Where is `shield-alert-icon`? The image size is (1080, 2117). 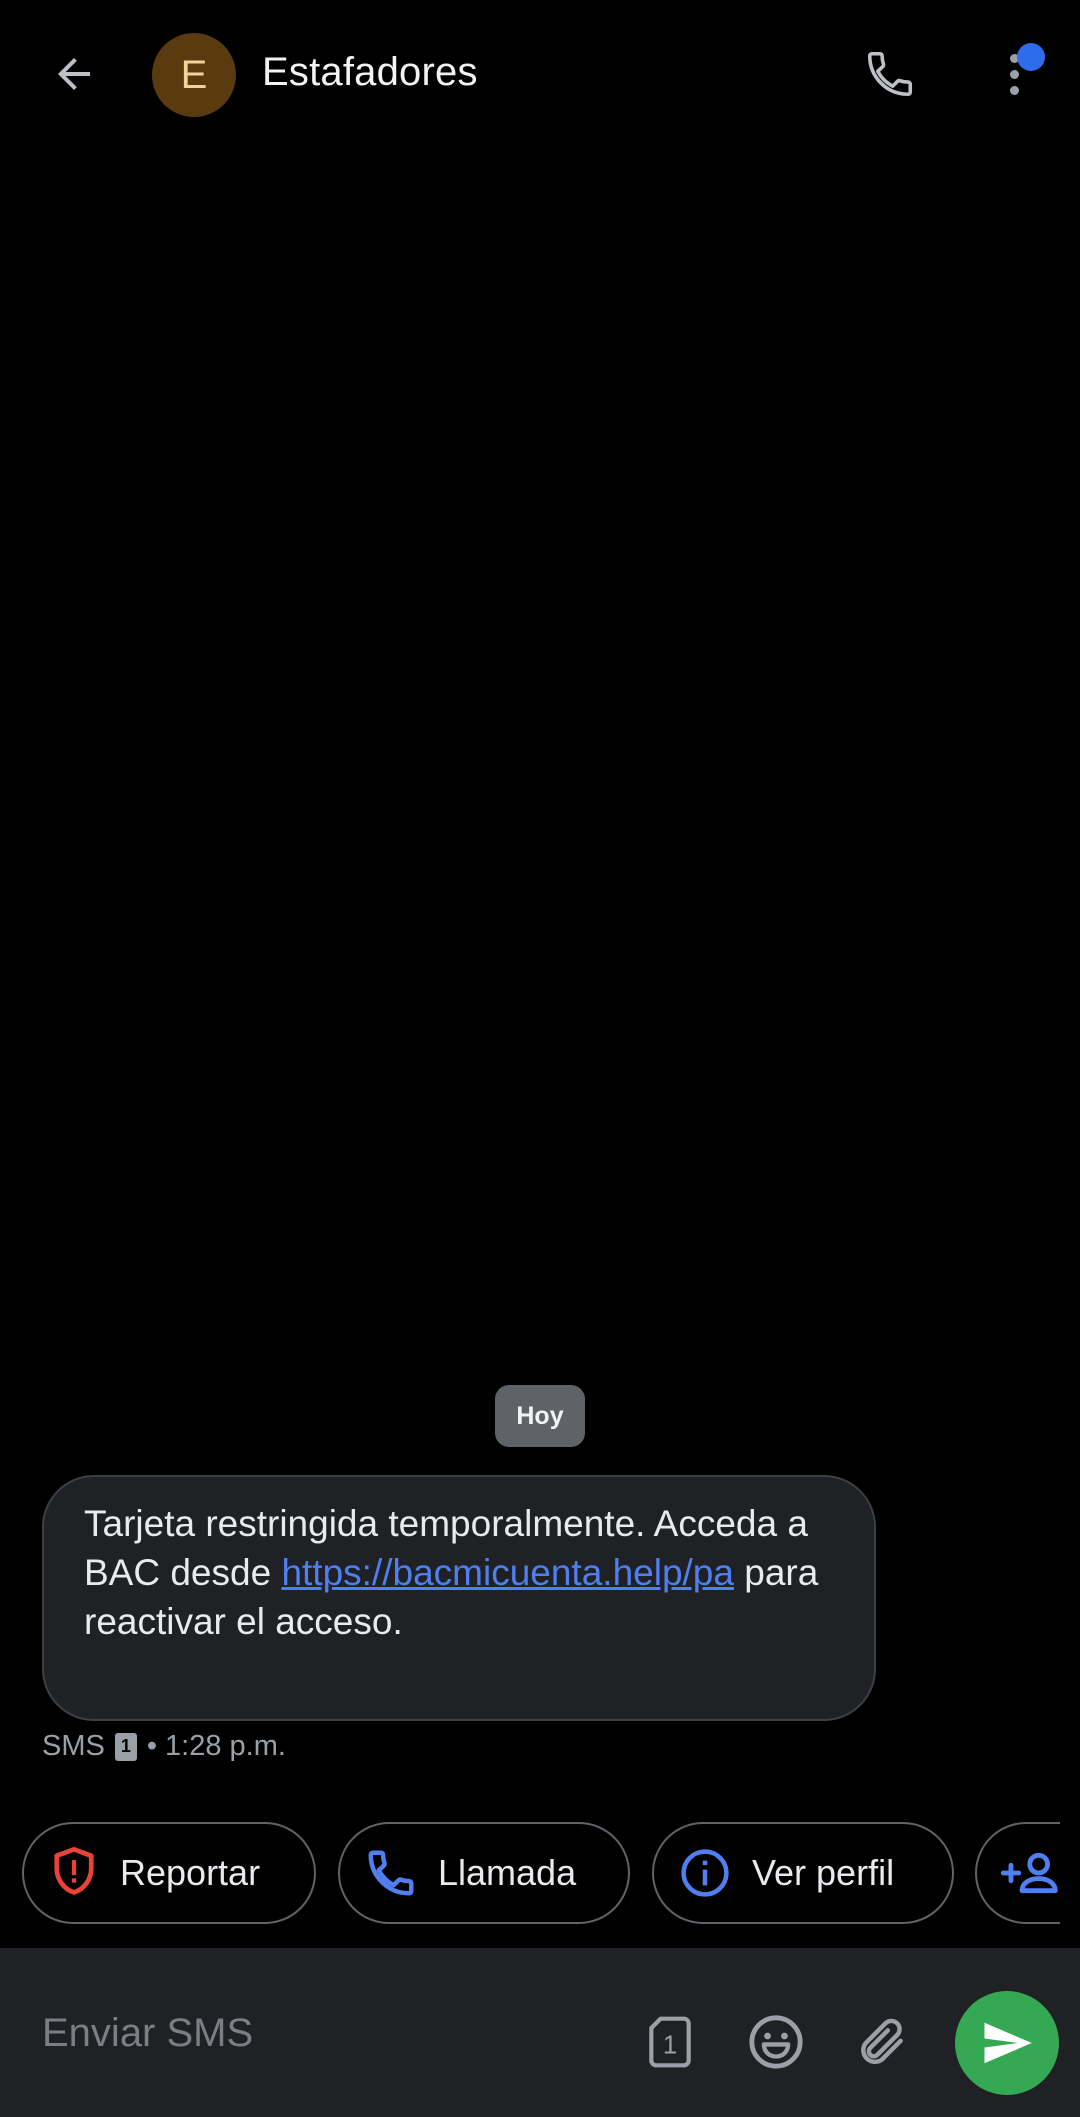 shield-alert-icon is located at coordinates (74, 1870).